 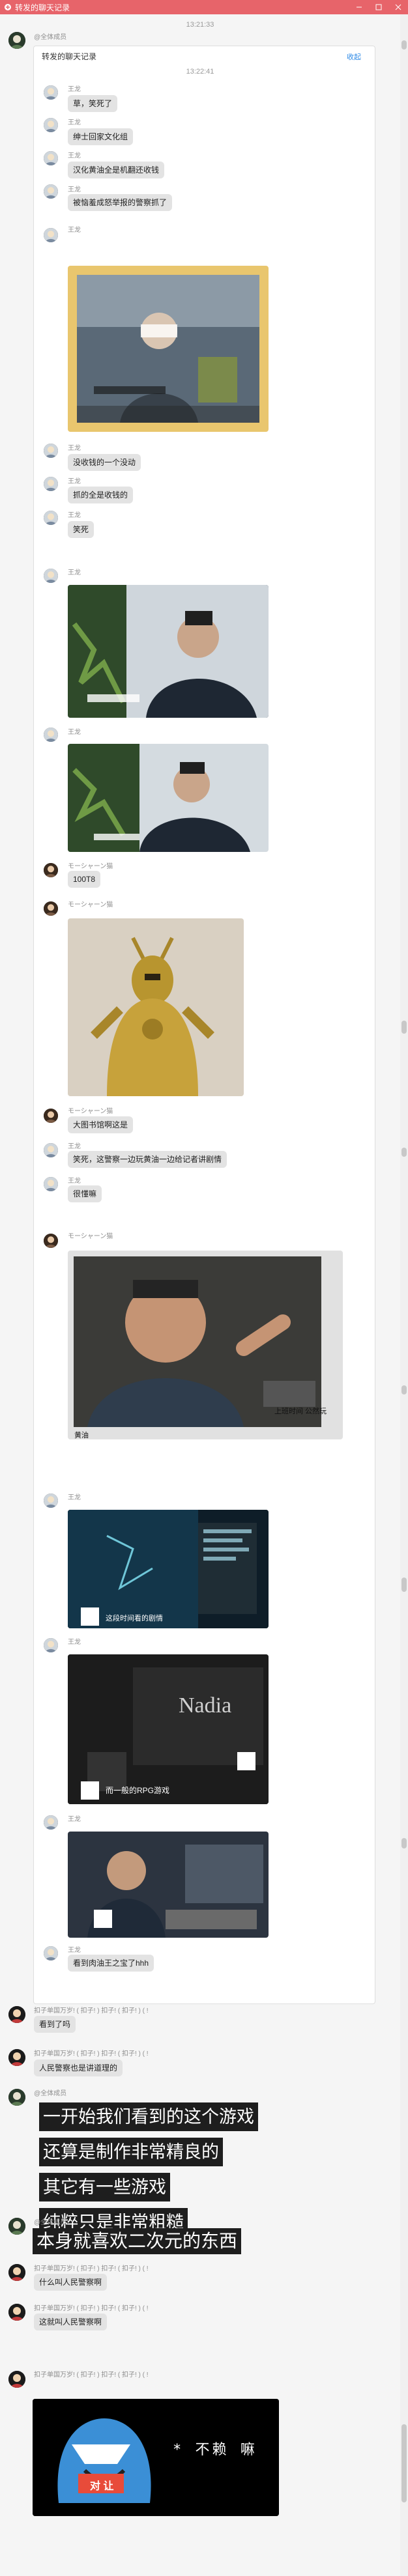 I want to click on app-icon, so click(x=8, y=7).